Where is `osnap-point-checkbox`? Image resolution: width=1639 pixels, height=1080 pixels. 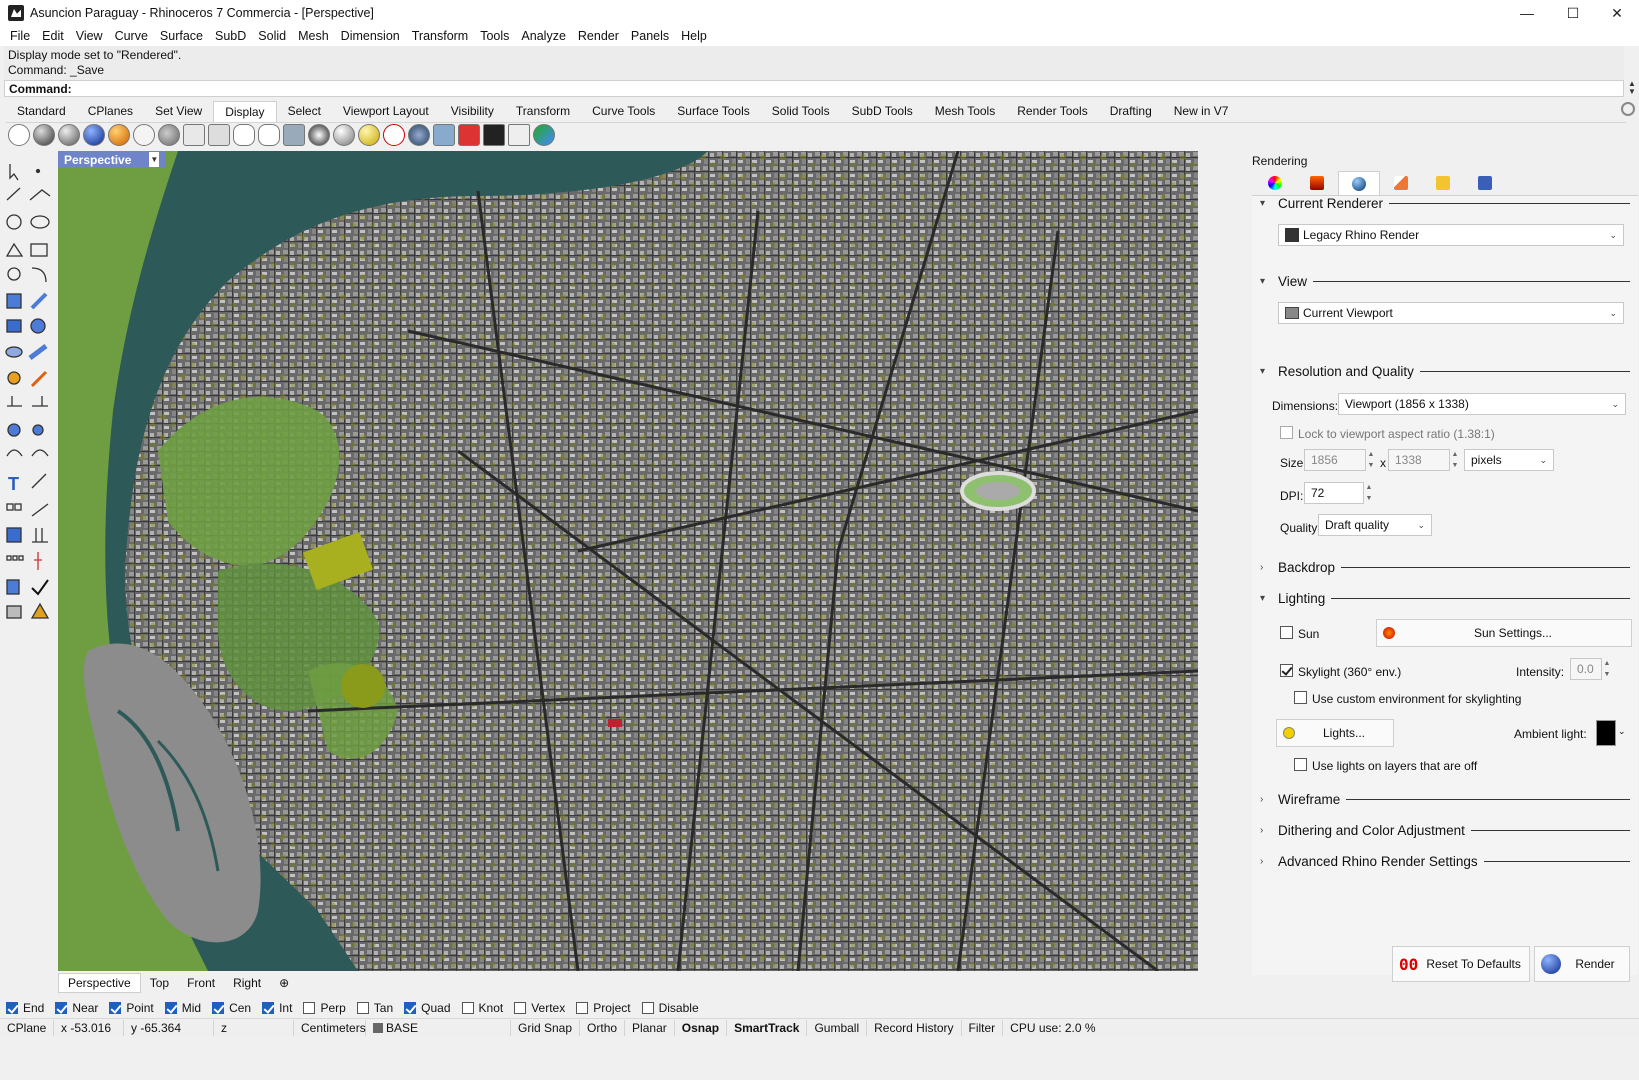
osnap-point-checkbox is located at coordinates (115, 1008).